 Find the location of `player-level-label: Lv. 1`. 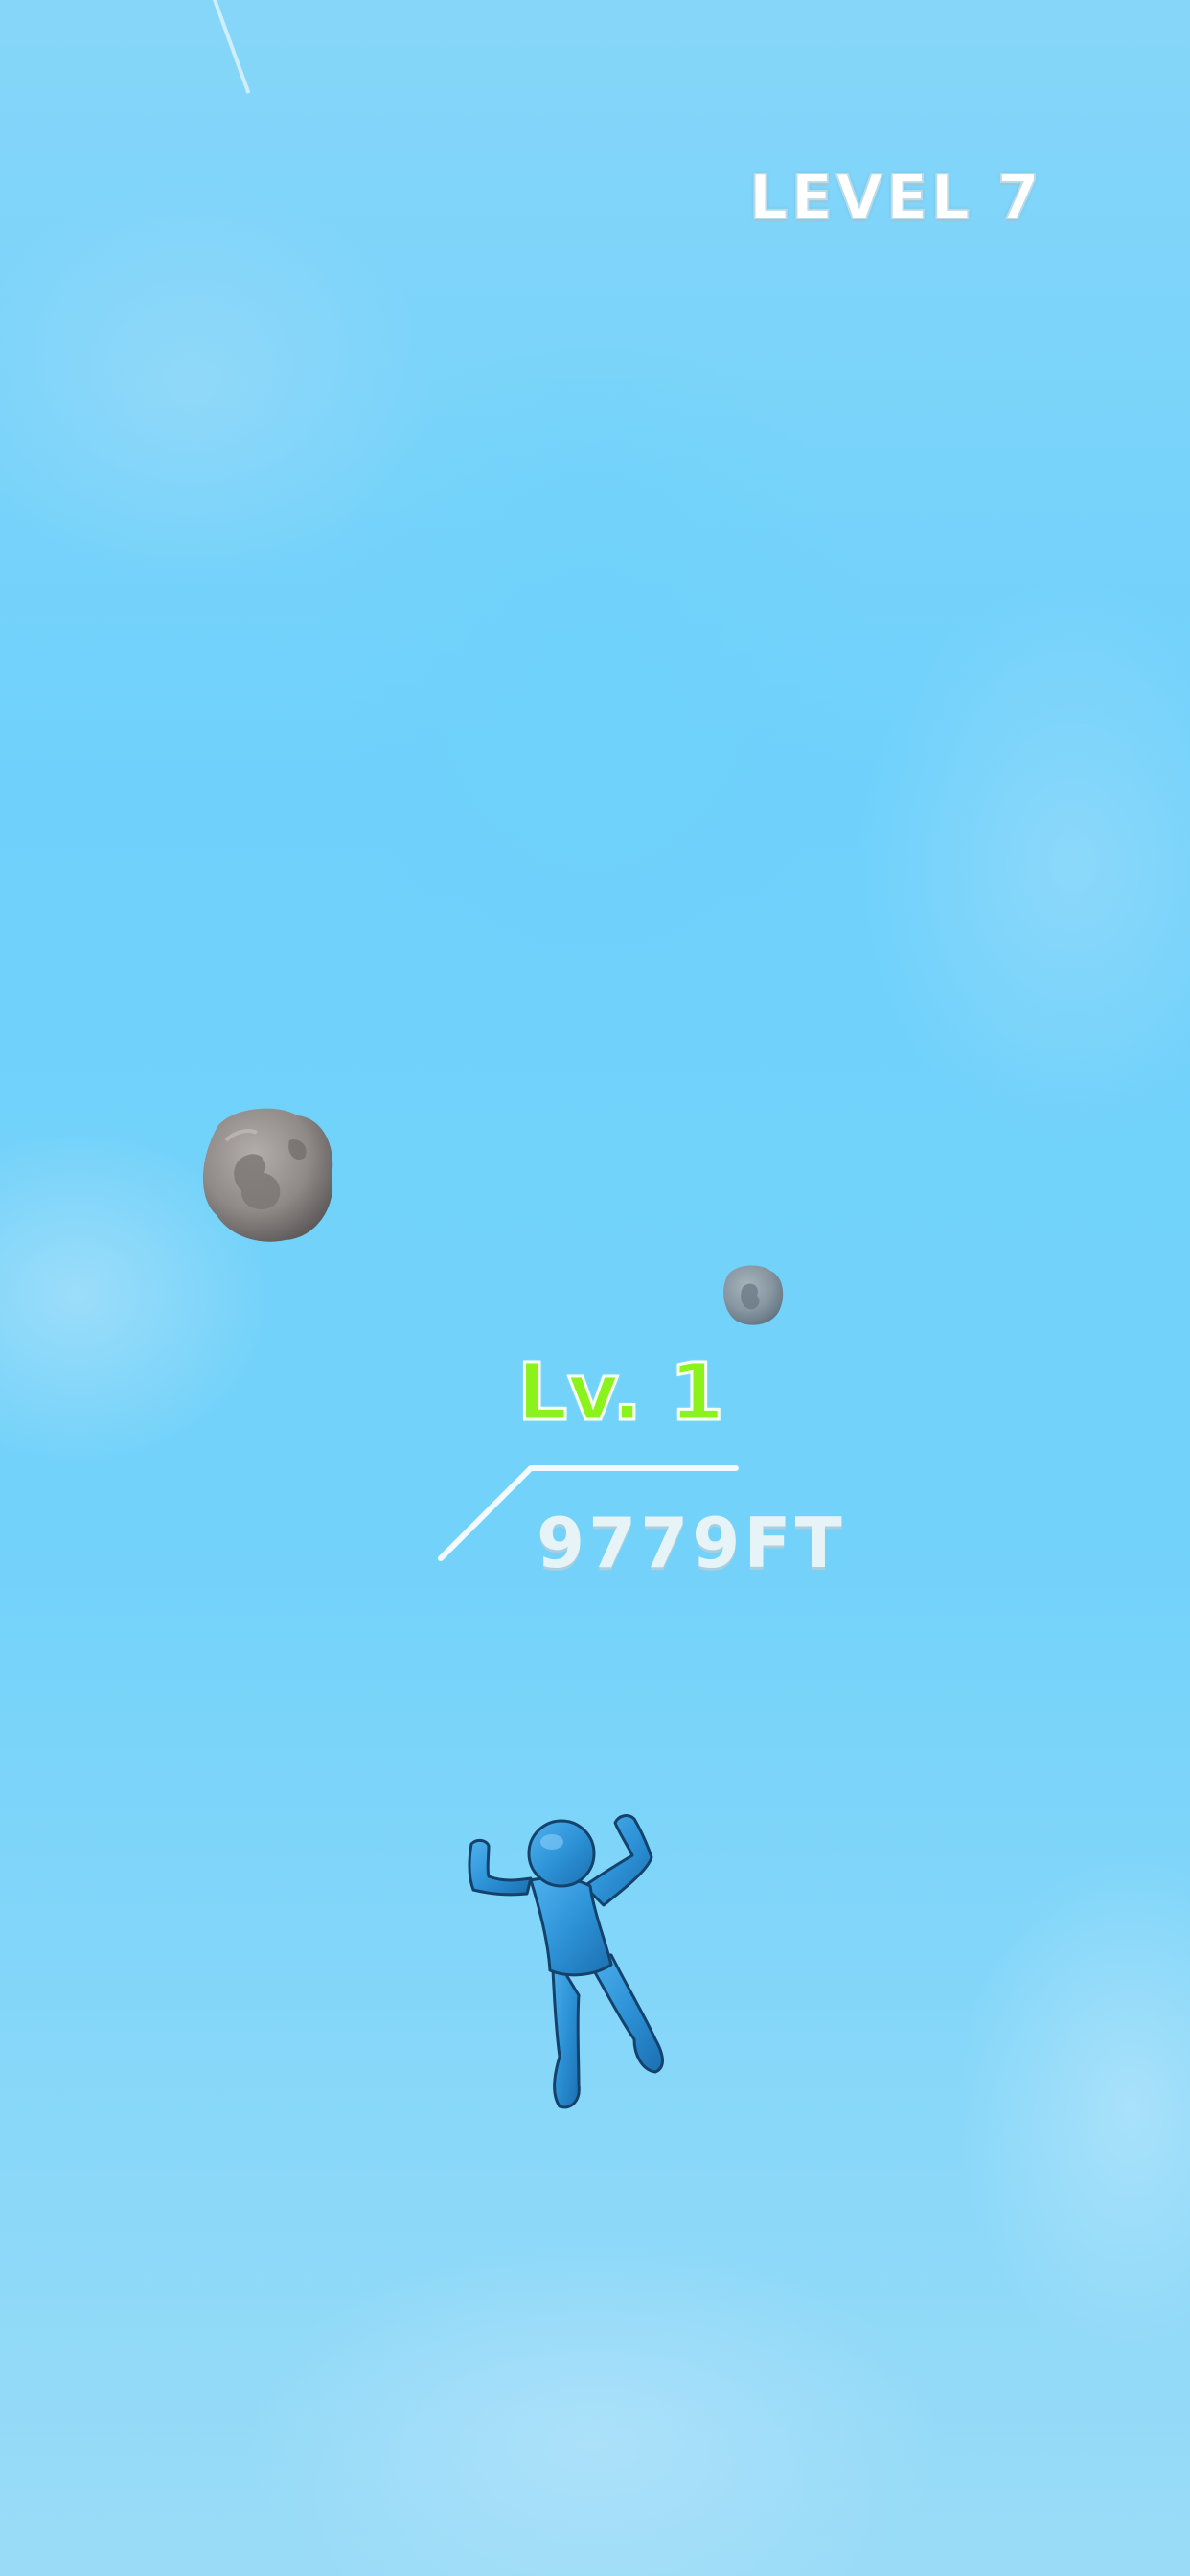

player-level-label: Lv. 1 is located at coordinates (621, 1393).